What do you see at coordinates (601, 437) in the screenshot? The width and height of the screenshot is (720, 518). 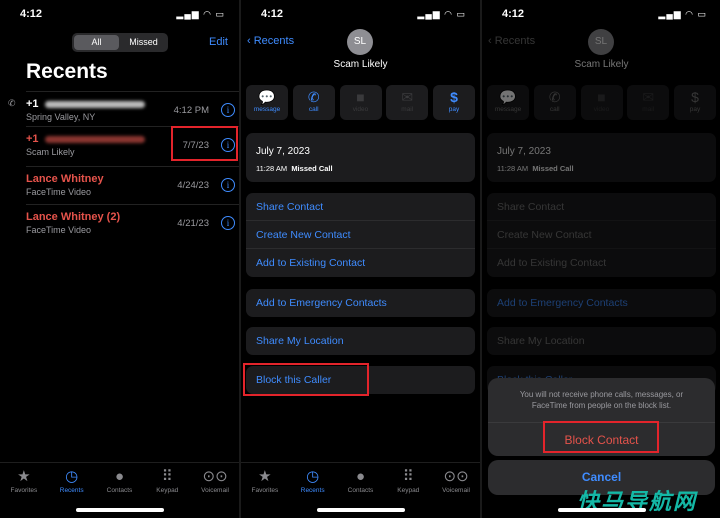 I see `highlight-box` at bounding box center [601, 437].